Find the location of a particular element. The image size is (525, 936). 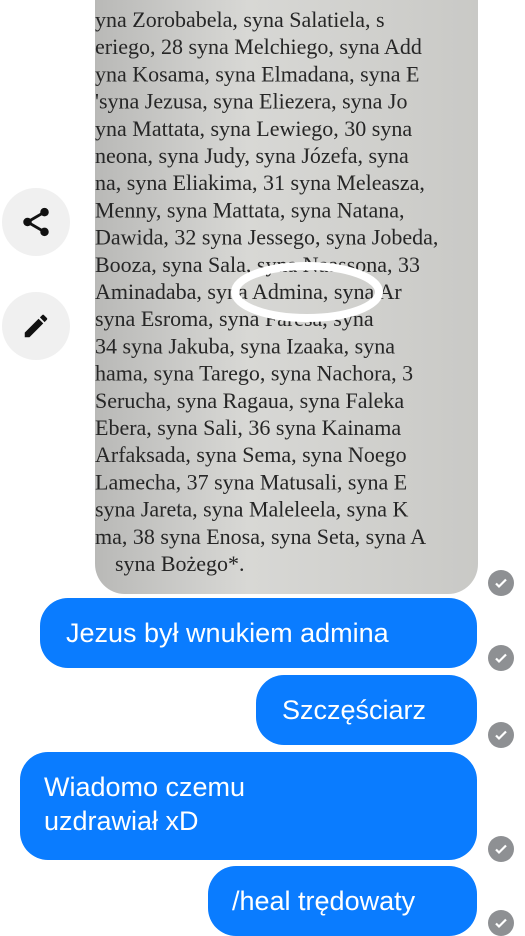

photo-text-line: eriego, 28 syna Melchiego, syna Add is located at coordinates (258, 46).